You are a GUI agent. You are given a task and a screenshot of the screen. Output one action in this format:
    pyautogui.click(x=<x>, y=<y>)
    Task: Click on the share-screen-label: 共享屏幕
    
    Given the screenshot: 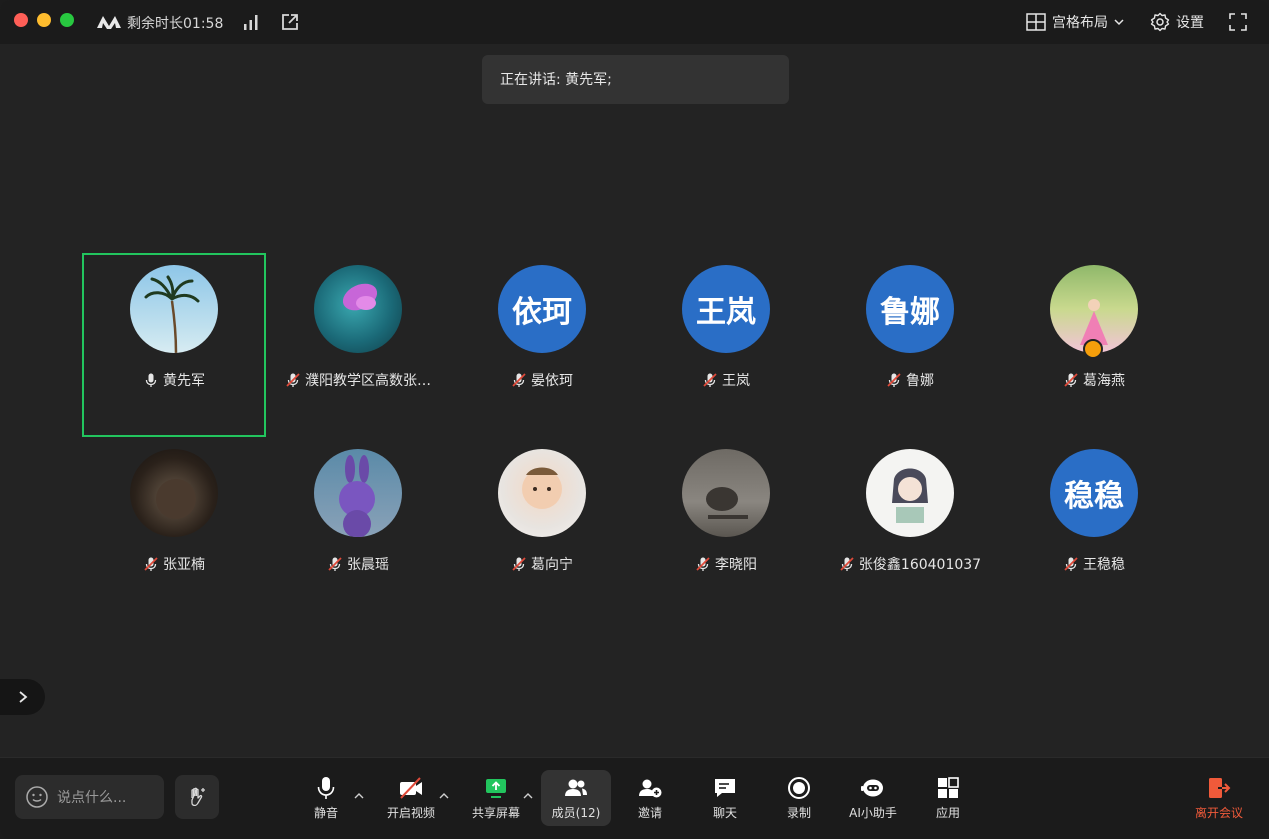 What is the action you would take?
    pyautogui.click(x=495, y=813)
    